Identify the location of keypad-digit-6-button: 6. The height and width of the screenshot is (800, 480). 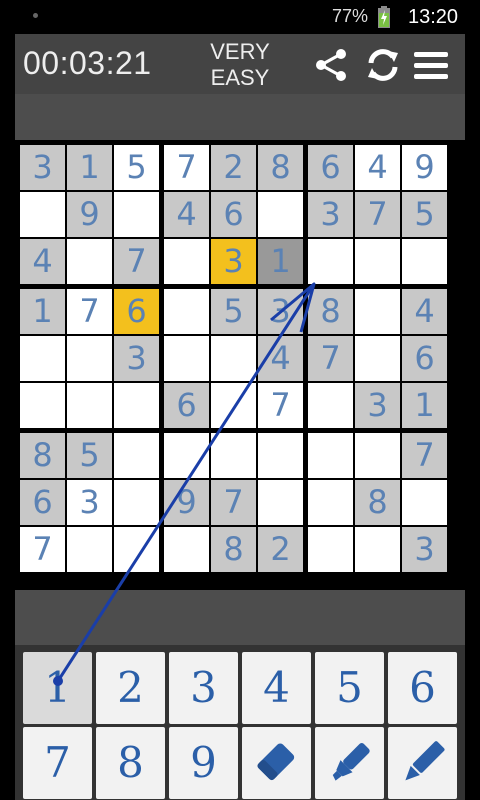
(422, 688).